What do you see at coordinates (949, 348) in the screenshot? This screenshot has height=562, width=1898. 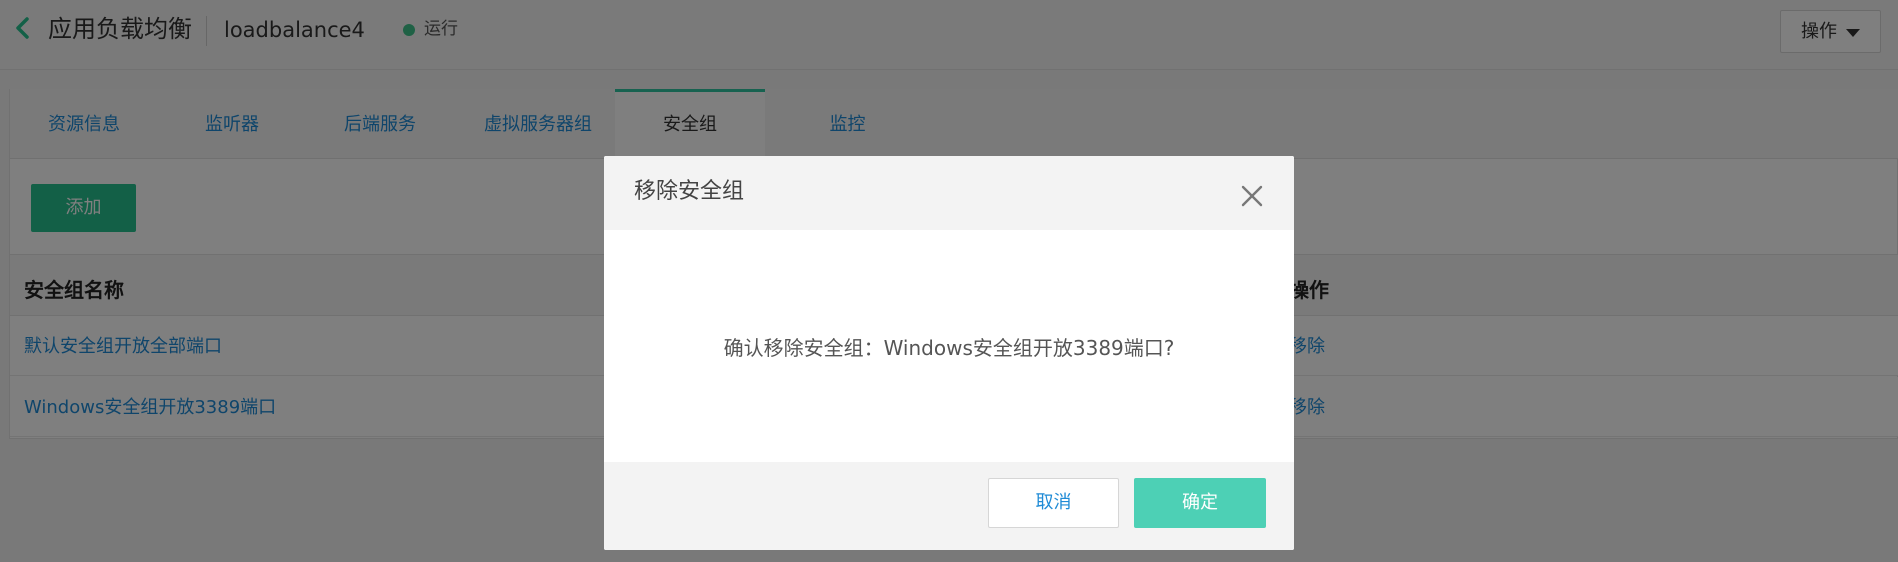 I see `dialog-message: 确认移除安全组：Windows安全组开放3389端口?` at bounding box center [949, 348].